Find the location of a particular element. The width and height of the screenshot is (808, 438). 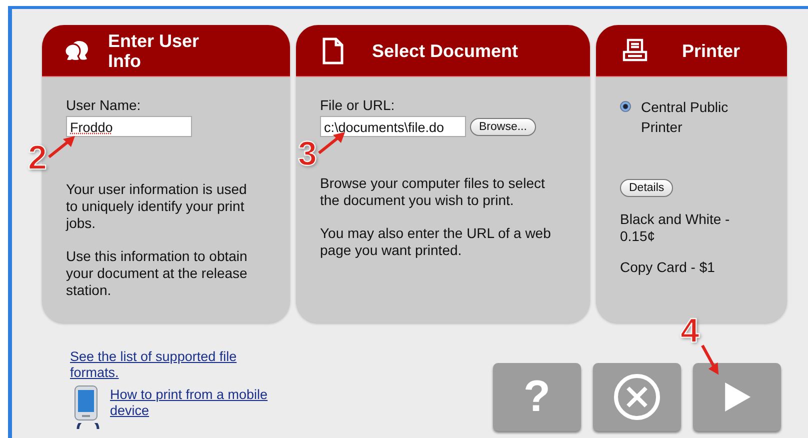

panel-title: Enter User Info is located at coordinates (154, 50).